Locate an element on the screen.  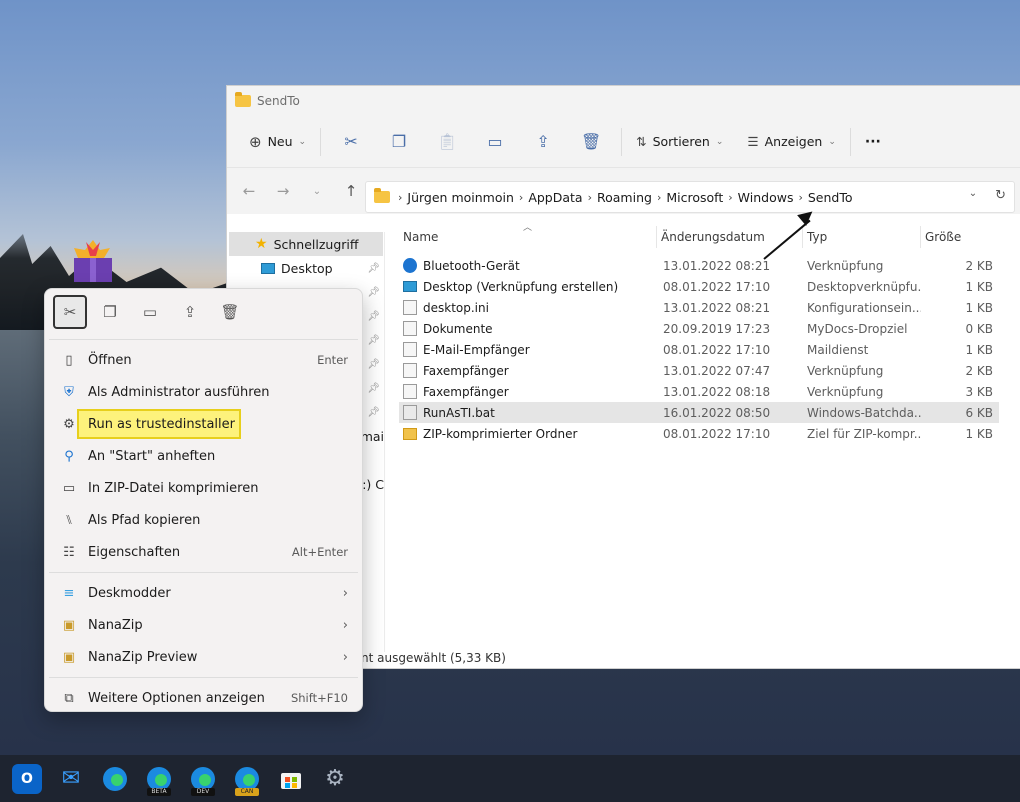
nanazip-icon: ▣ is located at coordinates (69, 625).